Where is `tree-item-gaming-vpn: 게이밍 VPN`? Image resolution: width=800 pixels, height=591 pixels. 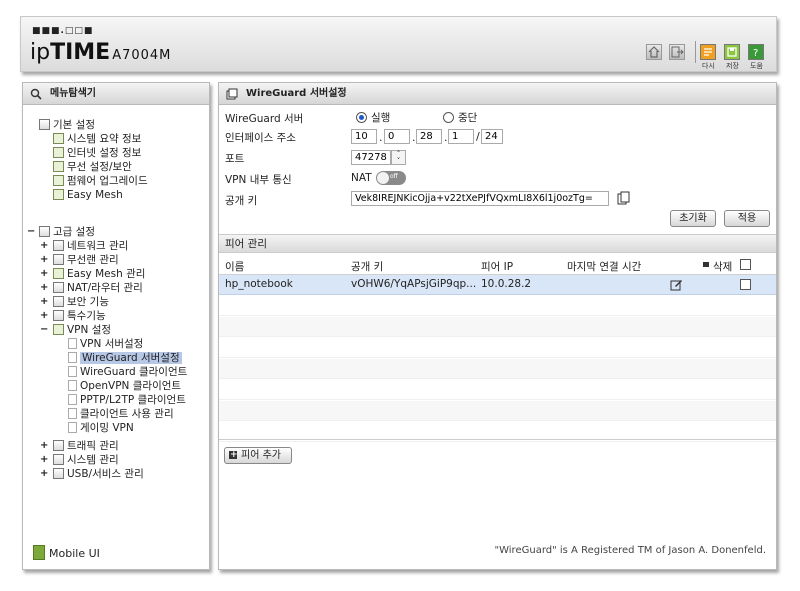 tree-item-gaming-vpn: 게이밍 VPN is located at coordinates (101, 428).